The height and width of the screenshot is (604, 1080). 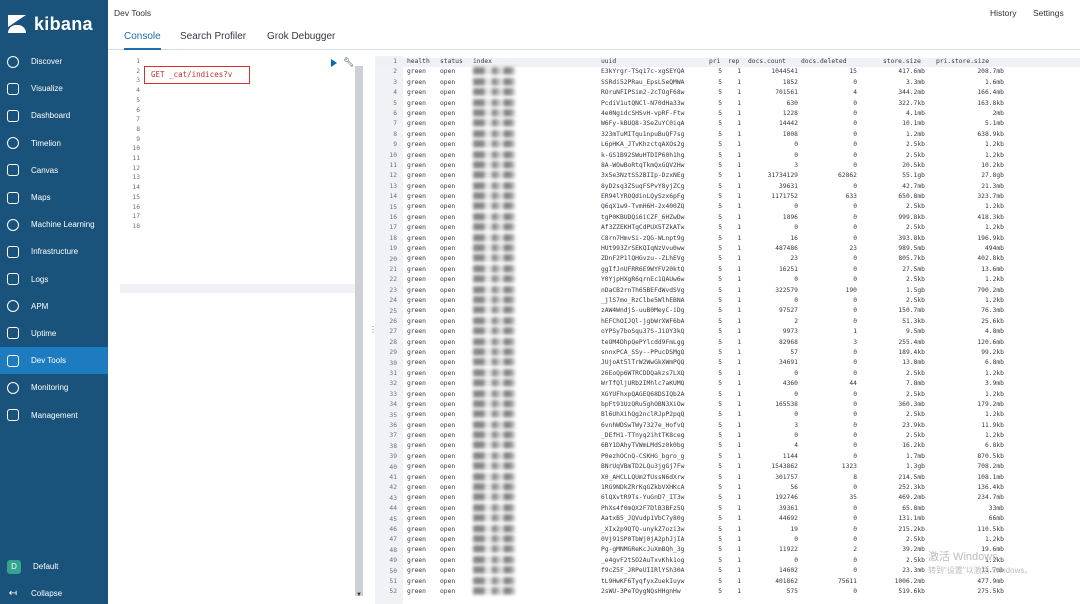 I want to click on response-line-number: 45, so click(x=393, y=519).